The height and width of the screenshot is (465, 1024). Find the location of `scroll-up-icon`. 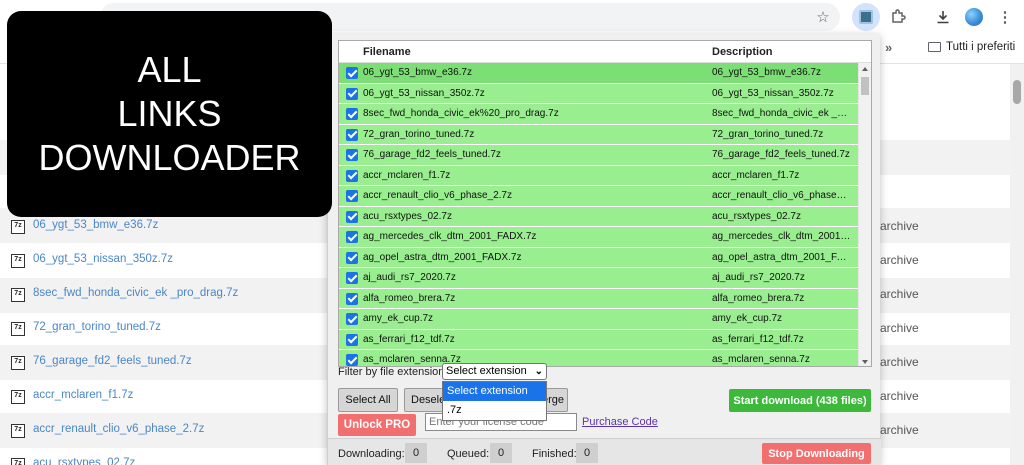

scroll-up-icon is located at coordinates (865, 69).